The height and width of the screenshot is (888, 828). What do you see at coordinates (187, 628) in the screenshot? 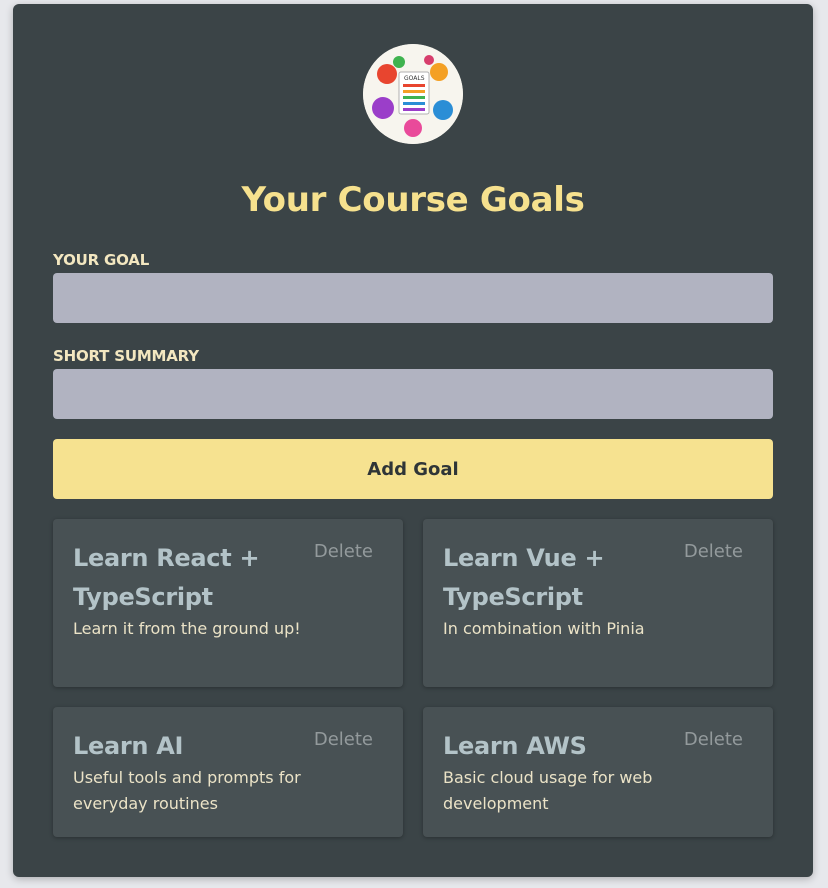
I see `goal-summary: Learn it from the ground up!` at bounding box center [187, 628].